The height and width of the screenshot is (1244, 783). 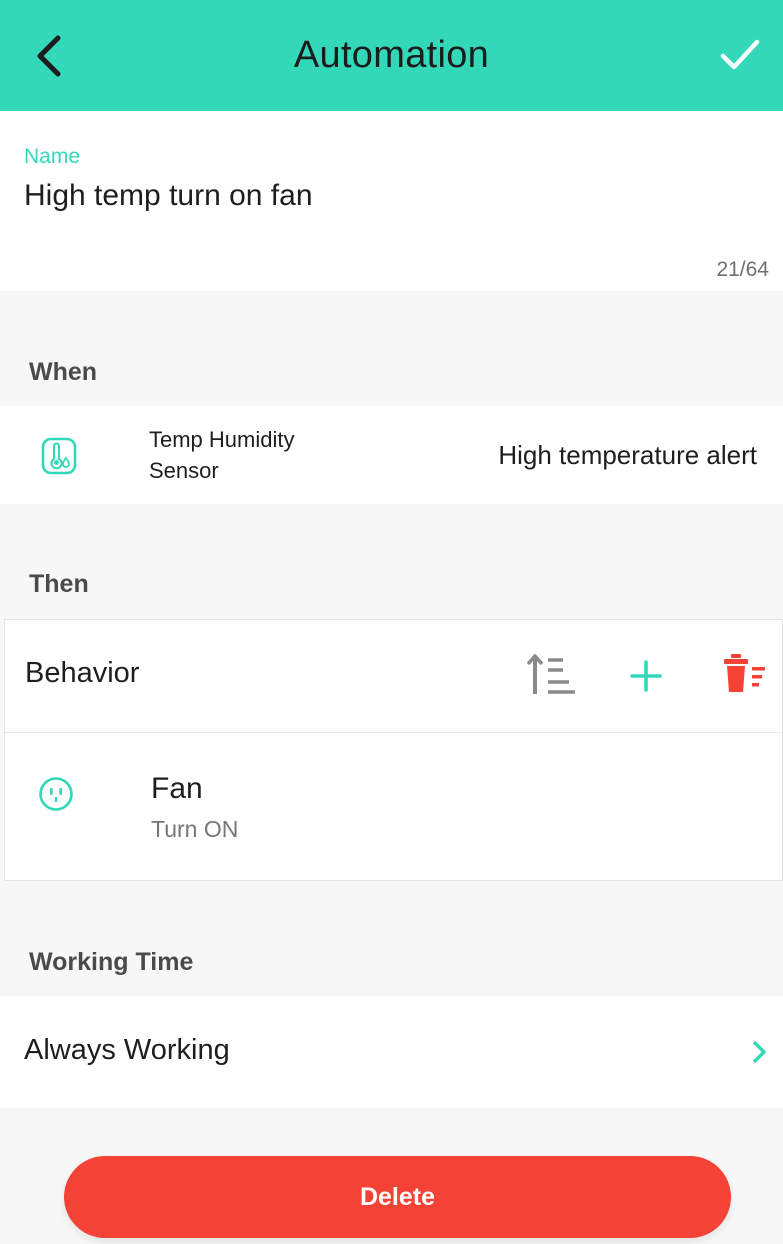 What do you see at coordinates (168, 196) in the screenshot?
I see `name-input: High temp turn on fan` at bounding box center [168, 196].